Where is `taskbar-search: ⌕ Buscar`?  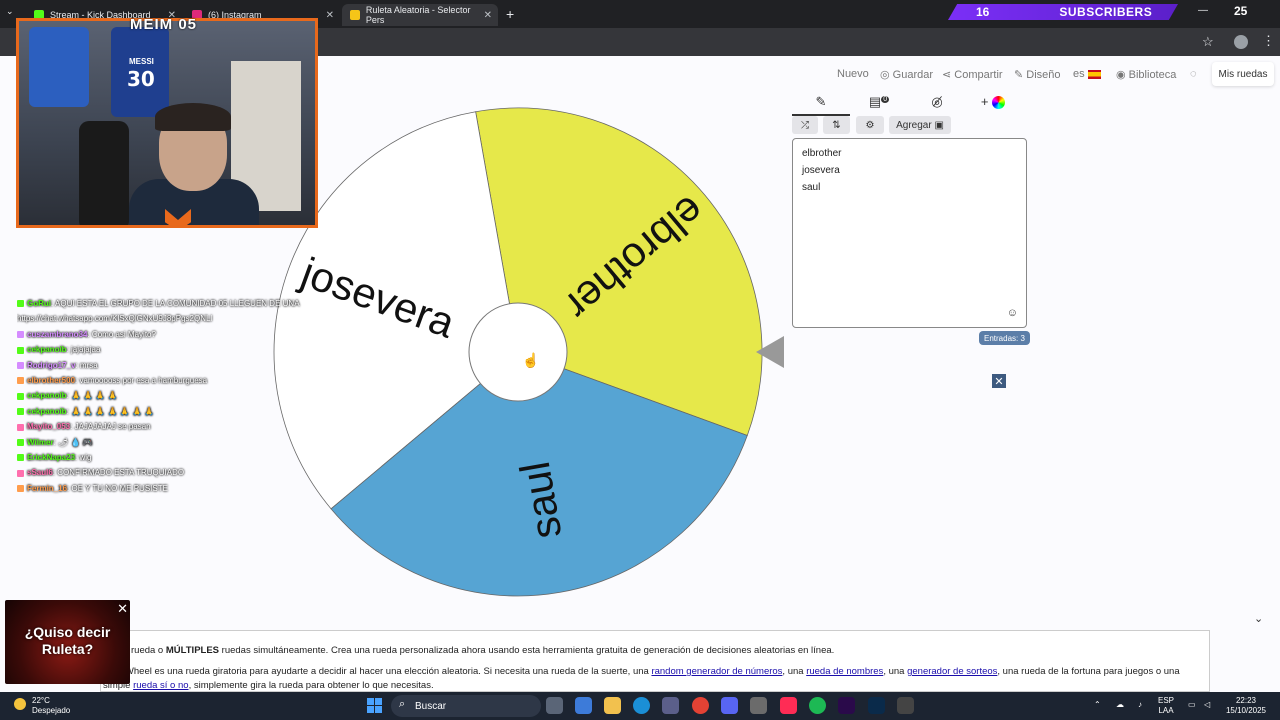
taskbar-search: ⌕ Buscar is located at coordinates (466, 706).